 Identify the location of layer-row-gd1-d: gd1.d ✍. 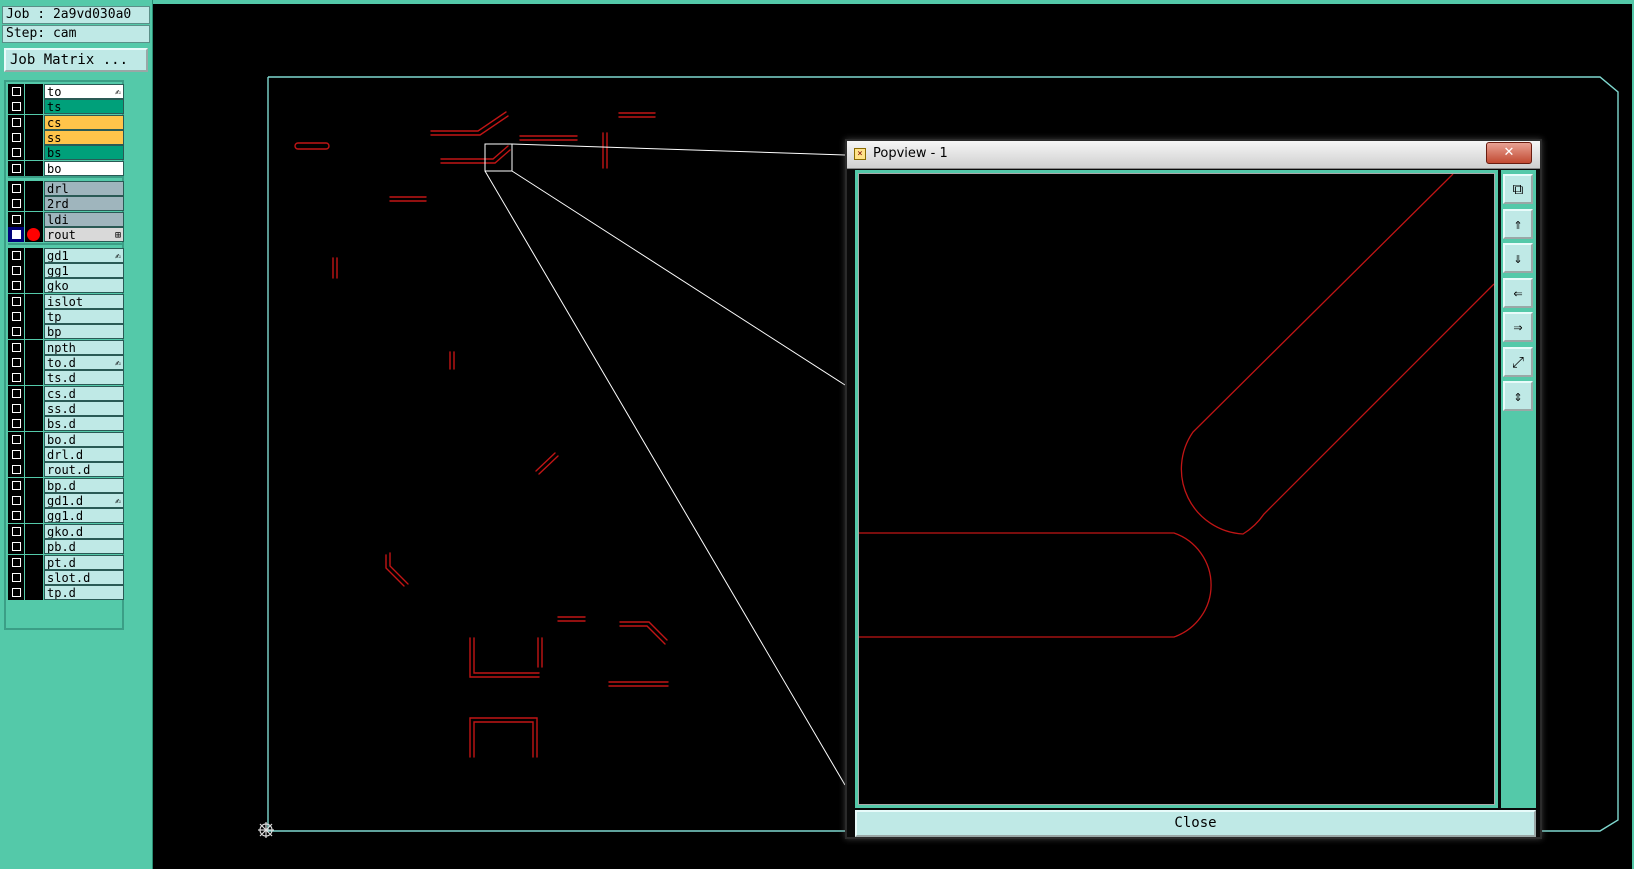
(66, 501).